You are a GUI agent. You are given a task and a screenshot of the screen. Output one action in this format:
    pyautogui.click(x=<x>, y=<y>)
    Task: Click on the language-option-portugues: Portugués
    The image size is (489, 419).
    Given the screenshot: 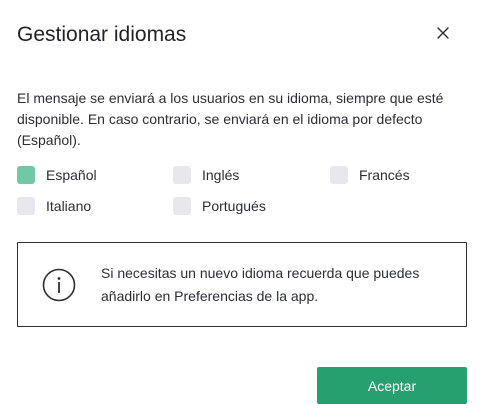 What is the action you would take?
    pyautogui.click(x=219, y=206)
    